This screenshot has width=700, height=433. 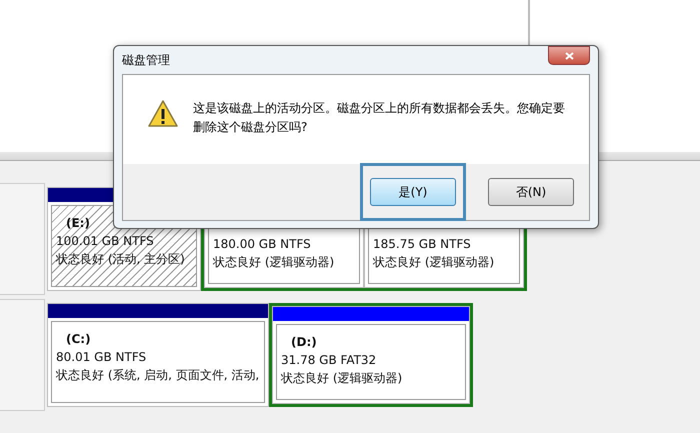 I want to click on dialog-button: 是(Y), so click(x=413, y=192).